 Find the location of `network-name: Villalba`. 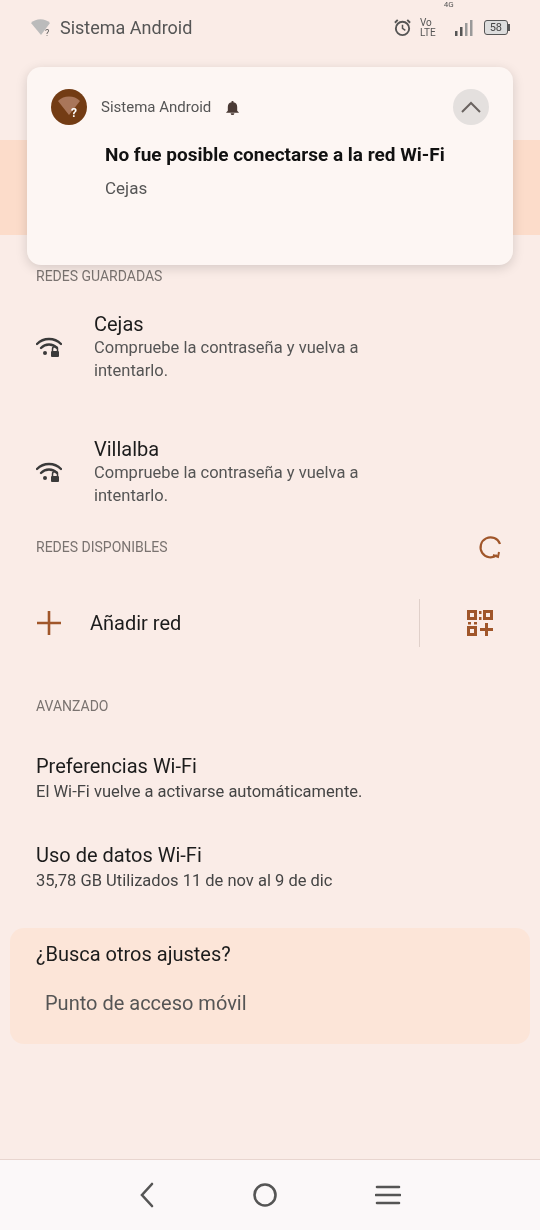

network-name: Villalba is located at coordinates (241, 448).